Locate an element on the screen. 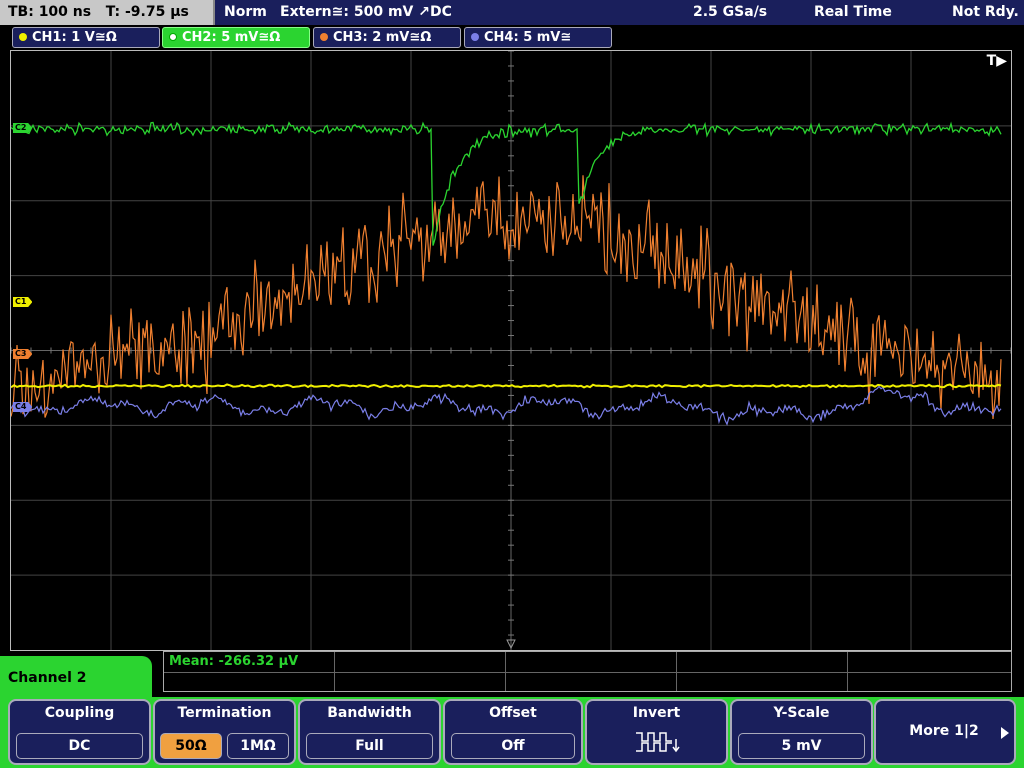 This screenshot has height=768, width=1024. trigger-source: Extern≅: 500 mV ↗DC is located at coordinates (366, 12).